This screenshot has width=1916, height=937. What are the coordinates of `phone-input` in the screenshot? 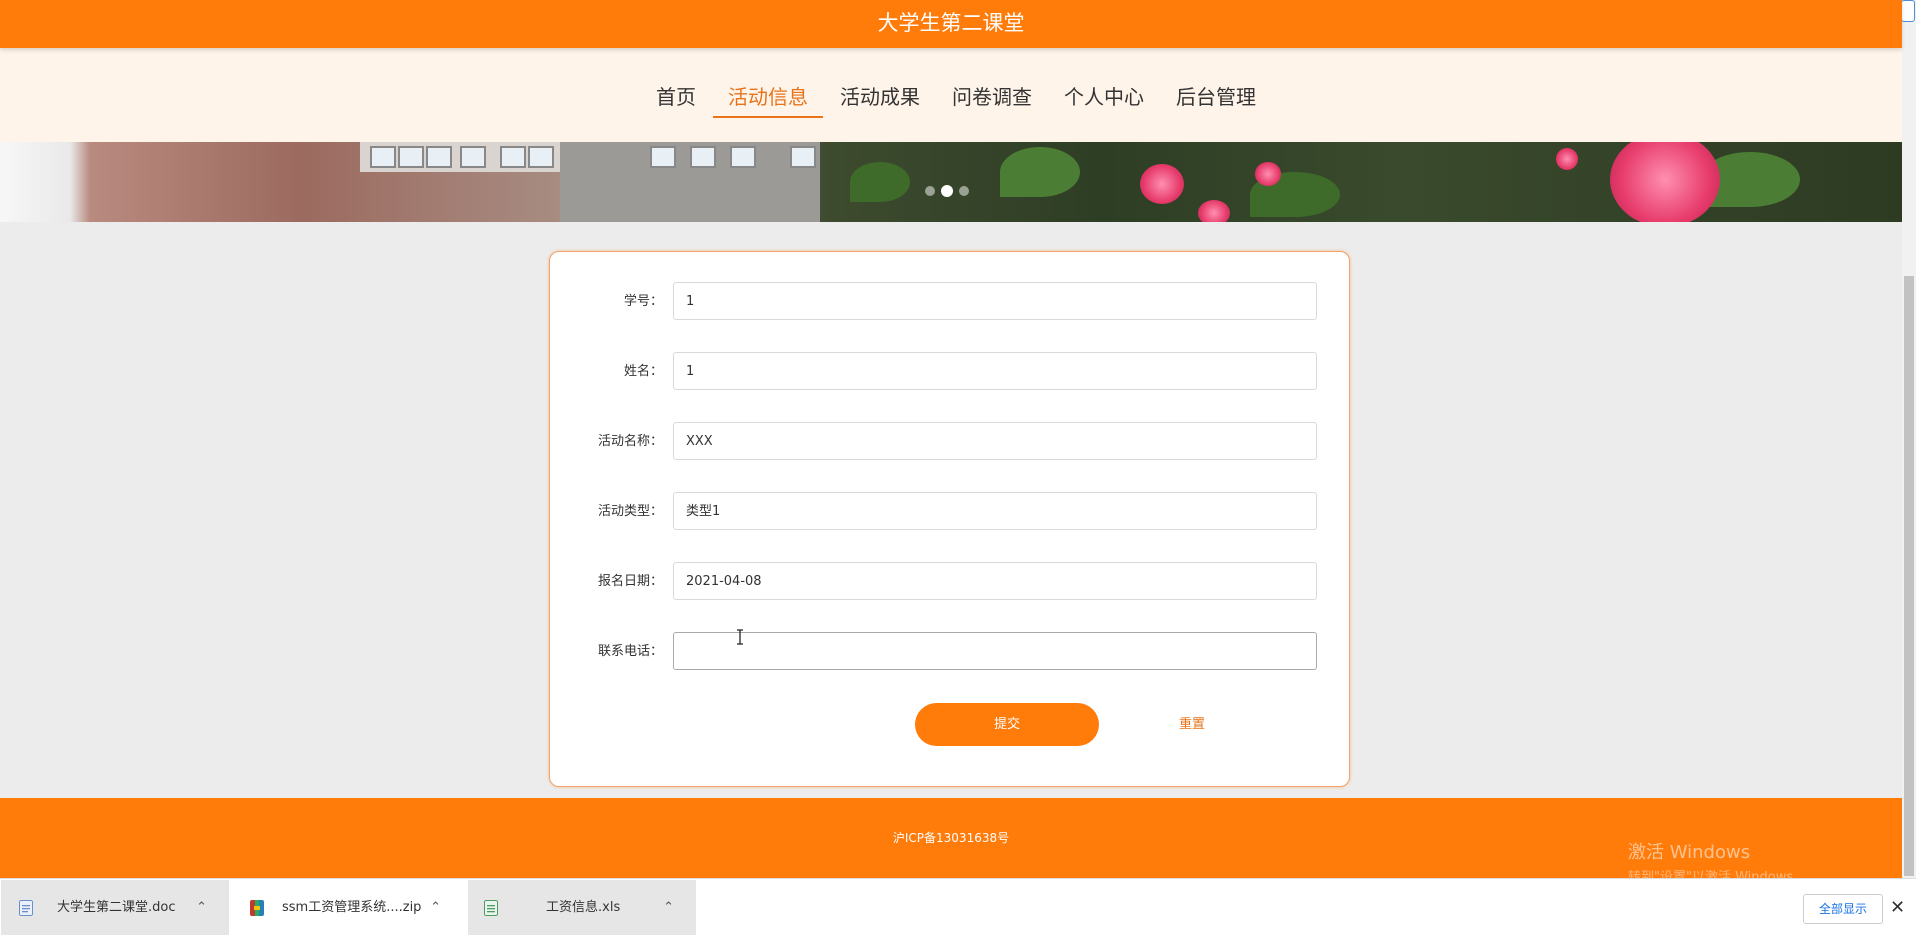 It's located at (995, 651).